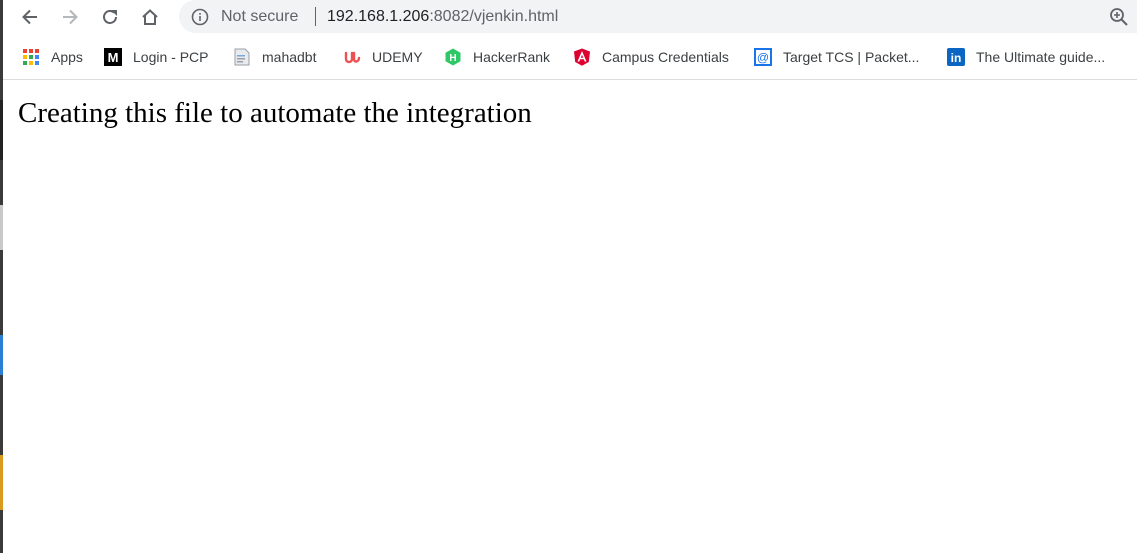 The height and width of the screenshot is (553, 1137). What do you see at coordinates (315, 16) in the screenshot?
I see `omnibox-divider` at bounding box center [315, 16].